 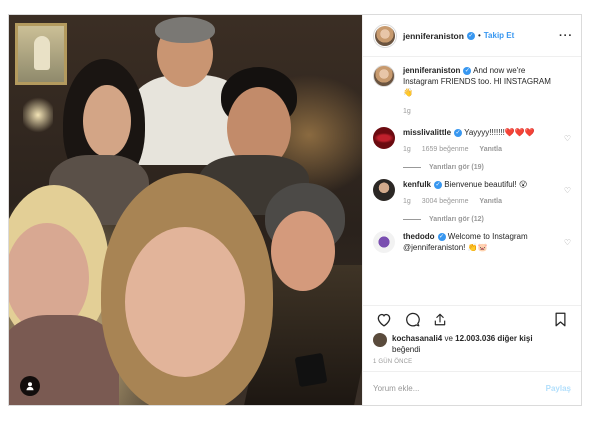 I want to click on comment-text: Yayyyy!!!!!!!❤️❤️❤️, so click(x=499, y=132).